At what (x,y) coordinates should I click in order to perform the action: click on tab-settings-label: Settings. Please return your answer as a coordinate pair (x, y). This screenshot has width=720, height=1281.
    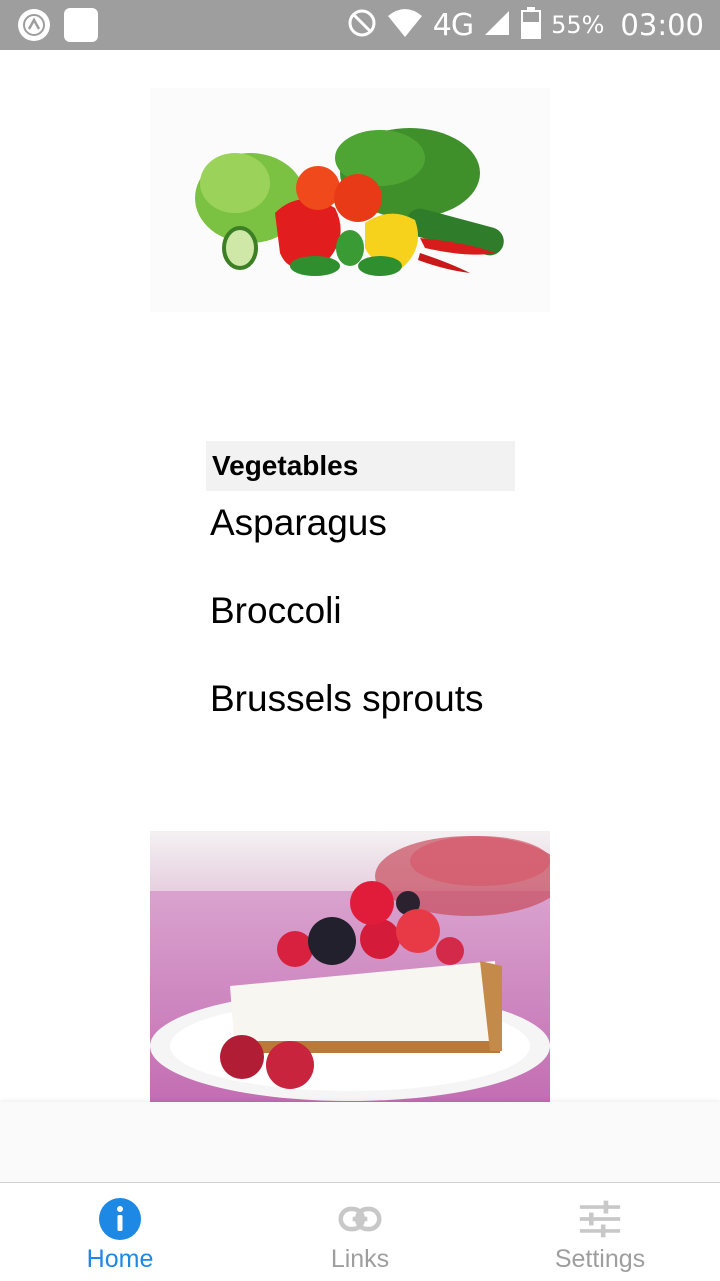
    Looking at the image, I should click on (600, 1259).